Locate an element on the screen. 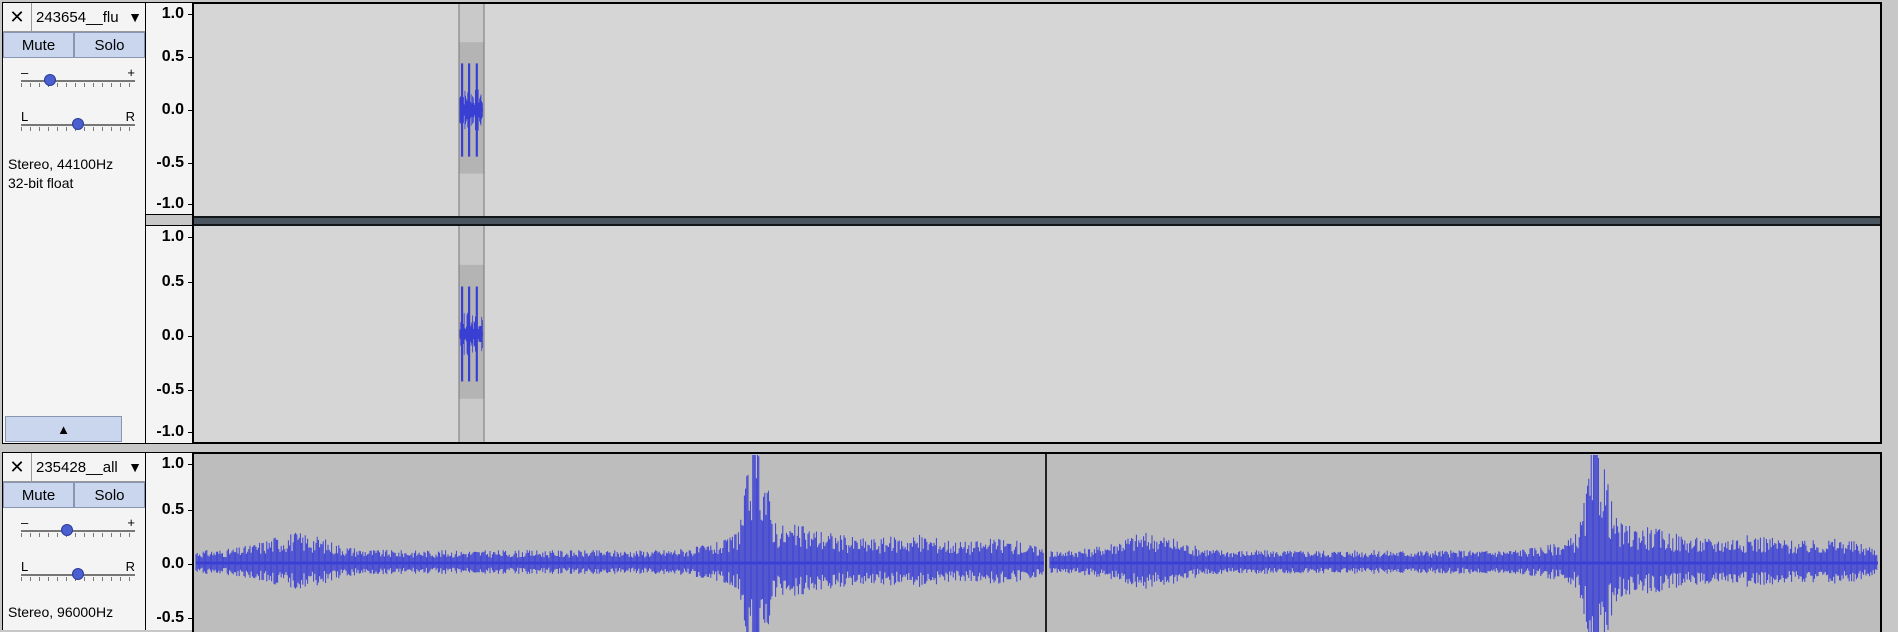 Image resolution: width=1898 pixels, height=632 pixels. track-1-name: 243654__flu is located at coordinates (77, 17).